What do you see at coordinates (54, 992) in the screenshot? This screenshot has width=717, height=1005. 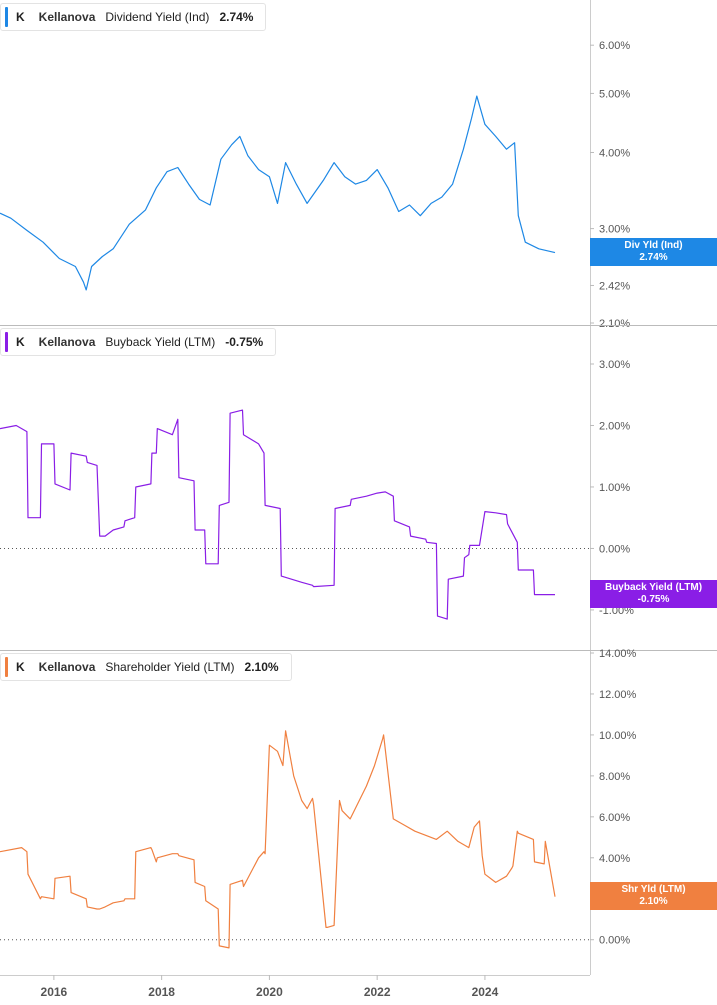 I see `x-tick-label: 2016` at bounding box center [54, 992].